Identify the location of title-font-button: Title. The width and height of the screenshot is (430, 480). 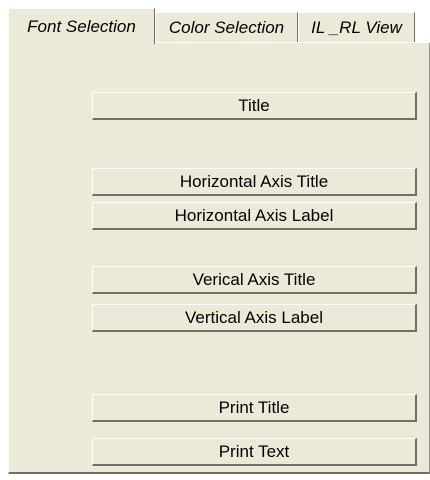
(254, 106).